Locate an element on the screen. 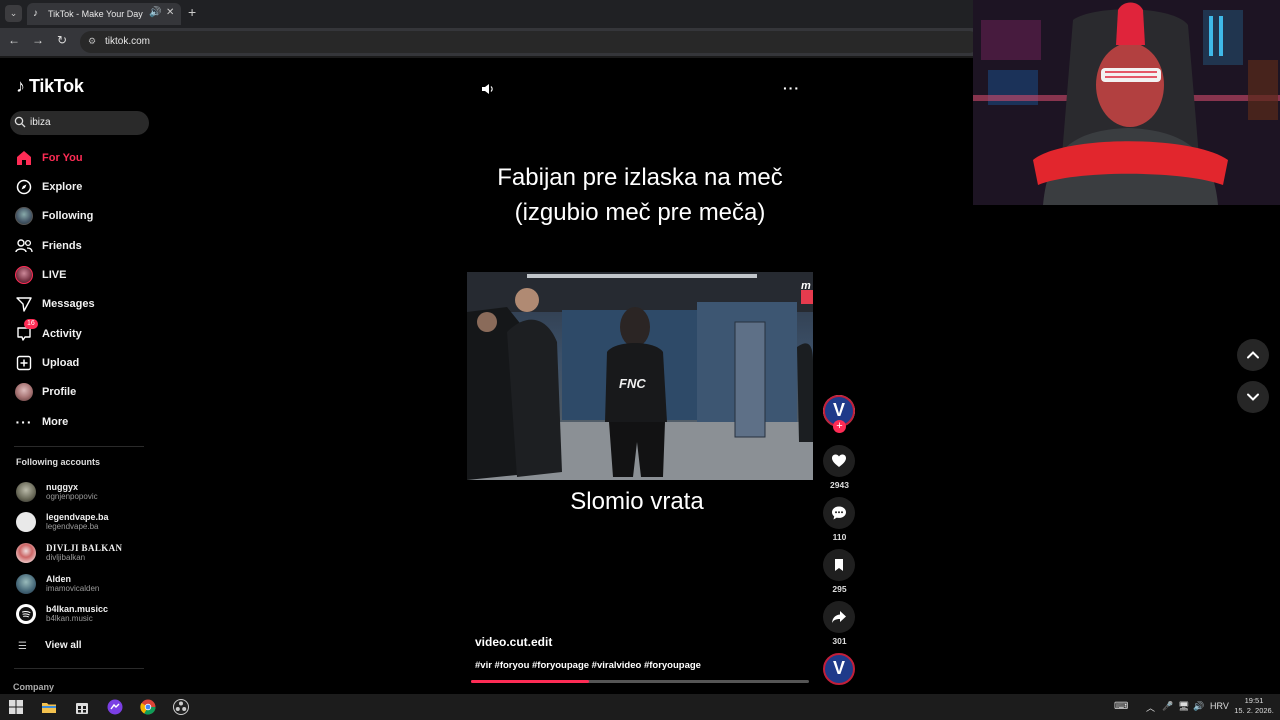 The width and height of the screenshot is (1280, 720). heart-icon is located at coordinates (839, 461).